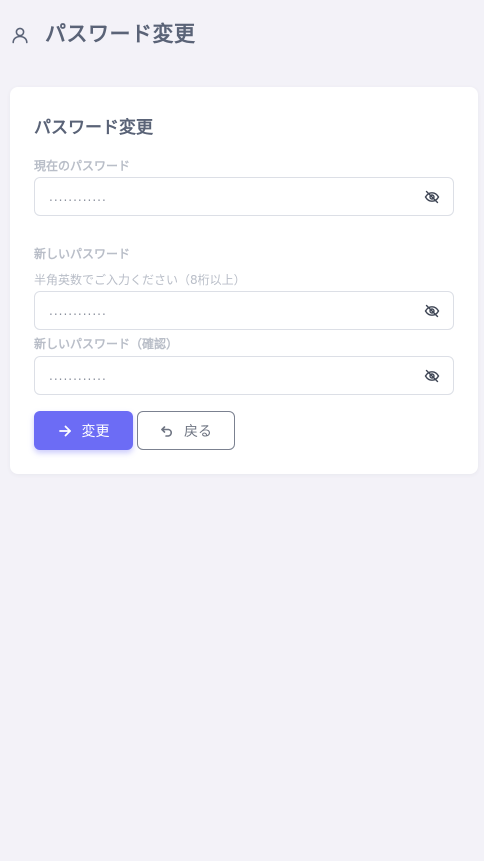 The image size is (484, 861). What do you see at coordinates (198, 431) in the screenshot?
I see `back-button-label: 戻る` at bounding box center [198, 431].